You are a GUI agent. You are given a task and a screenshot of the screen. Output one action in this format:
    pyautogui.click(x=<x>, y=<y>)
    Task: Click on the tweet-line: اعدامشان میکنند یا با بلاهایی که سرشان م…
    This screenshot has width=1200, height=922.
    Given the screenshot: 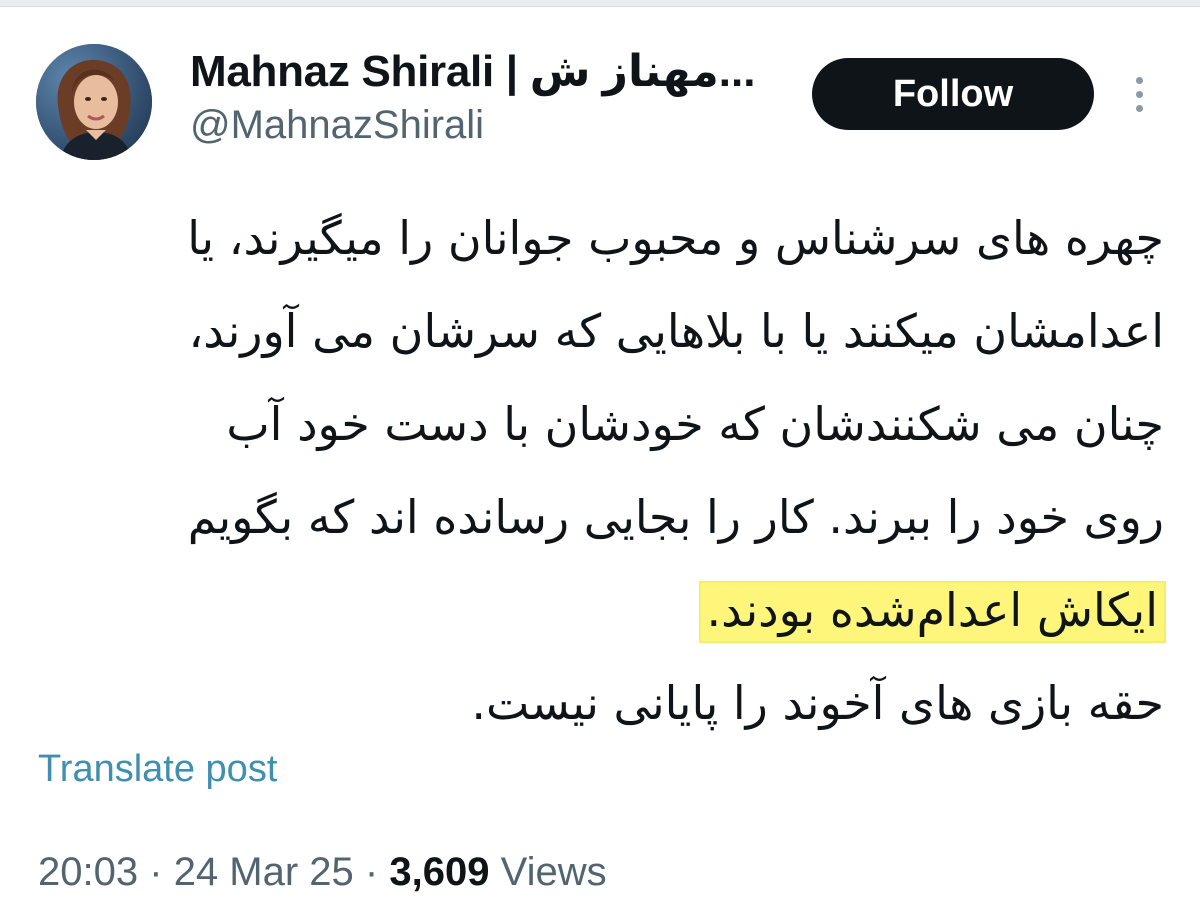 What is the action you would take?
    pyautogui.click(x=676, y=331)
    